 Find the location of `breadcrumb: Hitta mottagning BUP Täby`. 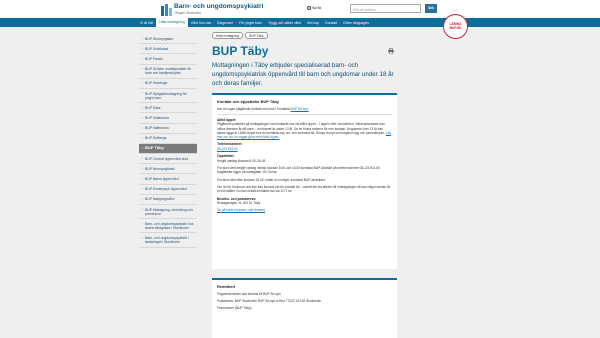

breadcrumb: Hitta mottagning BUP Täby is located at coordinates (241, 36).